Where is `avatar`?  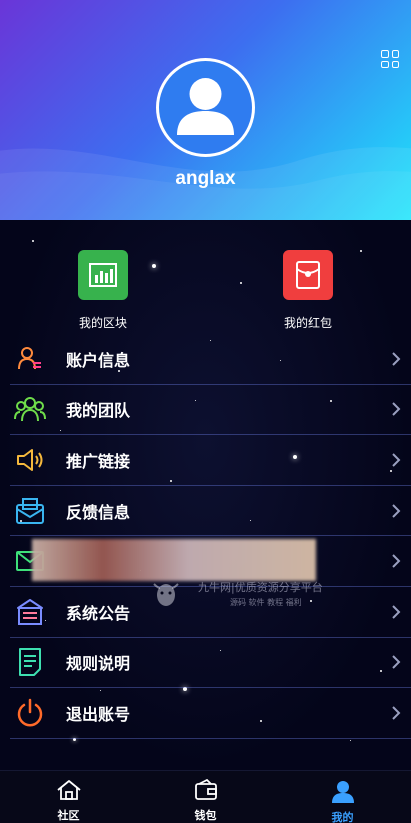 avatar is located at coordinates (205, 107).